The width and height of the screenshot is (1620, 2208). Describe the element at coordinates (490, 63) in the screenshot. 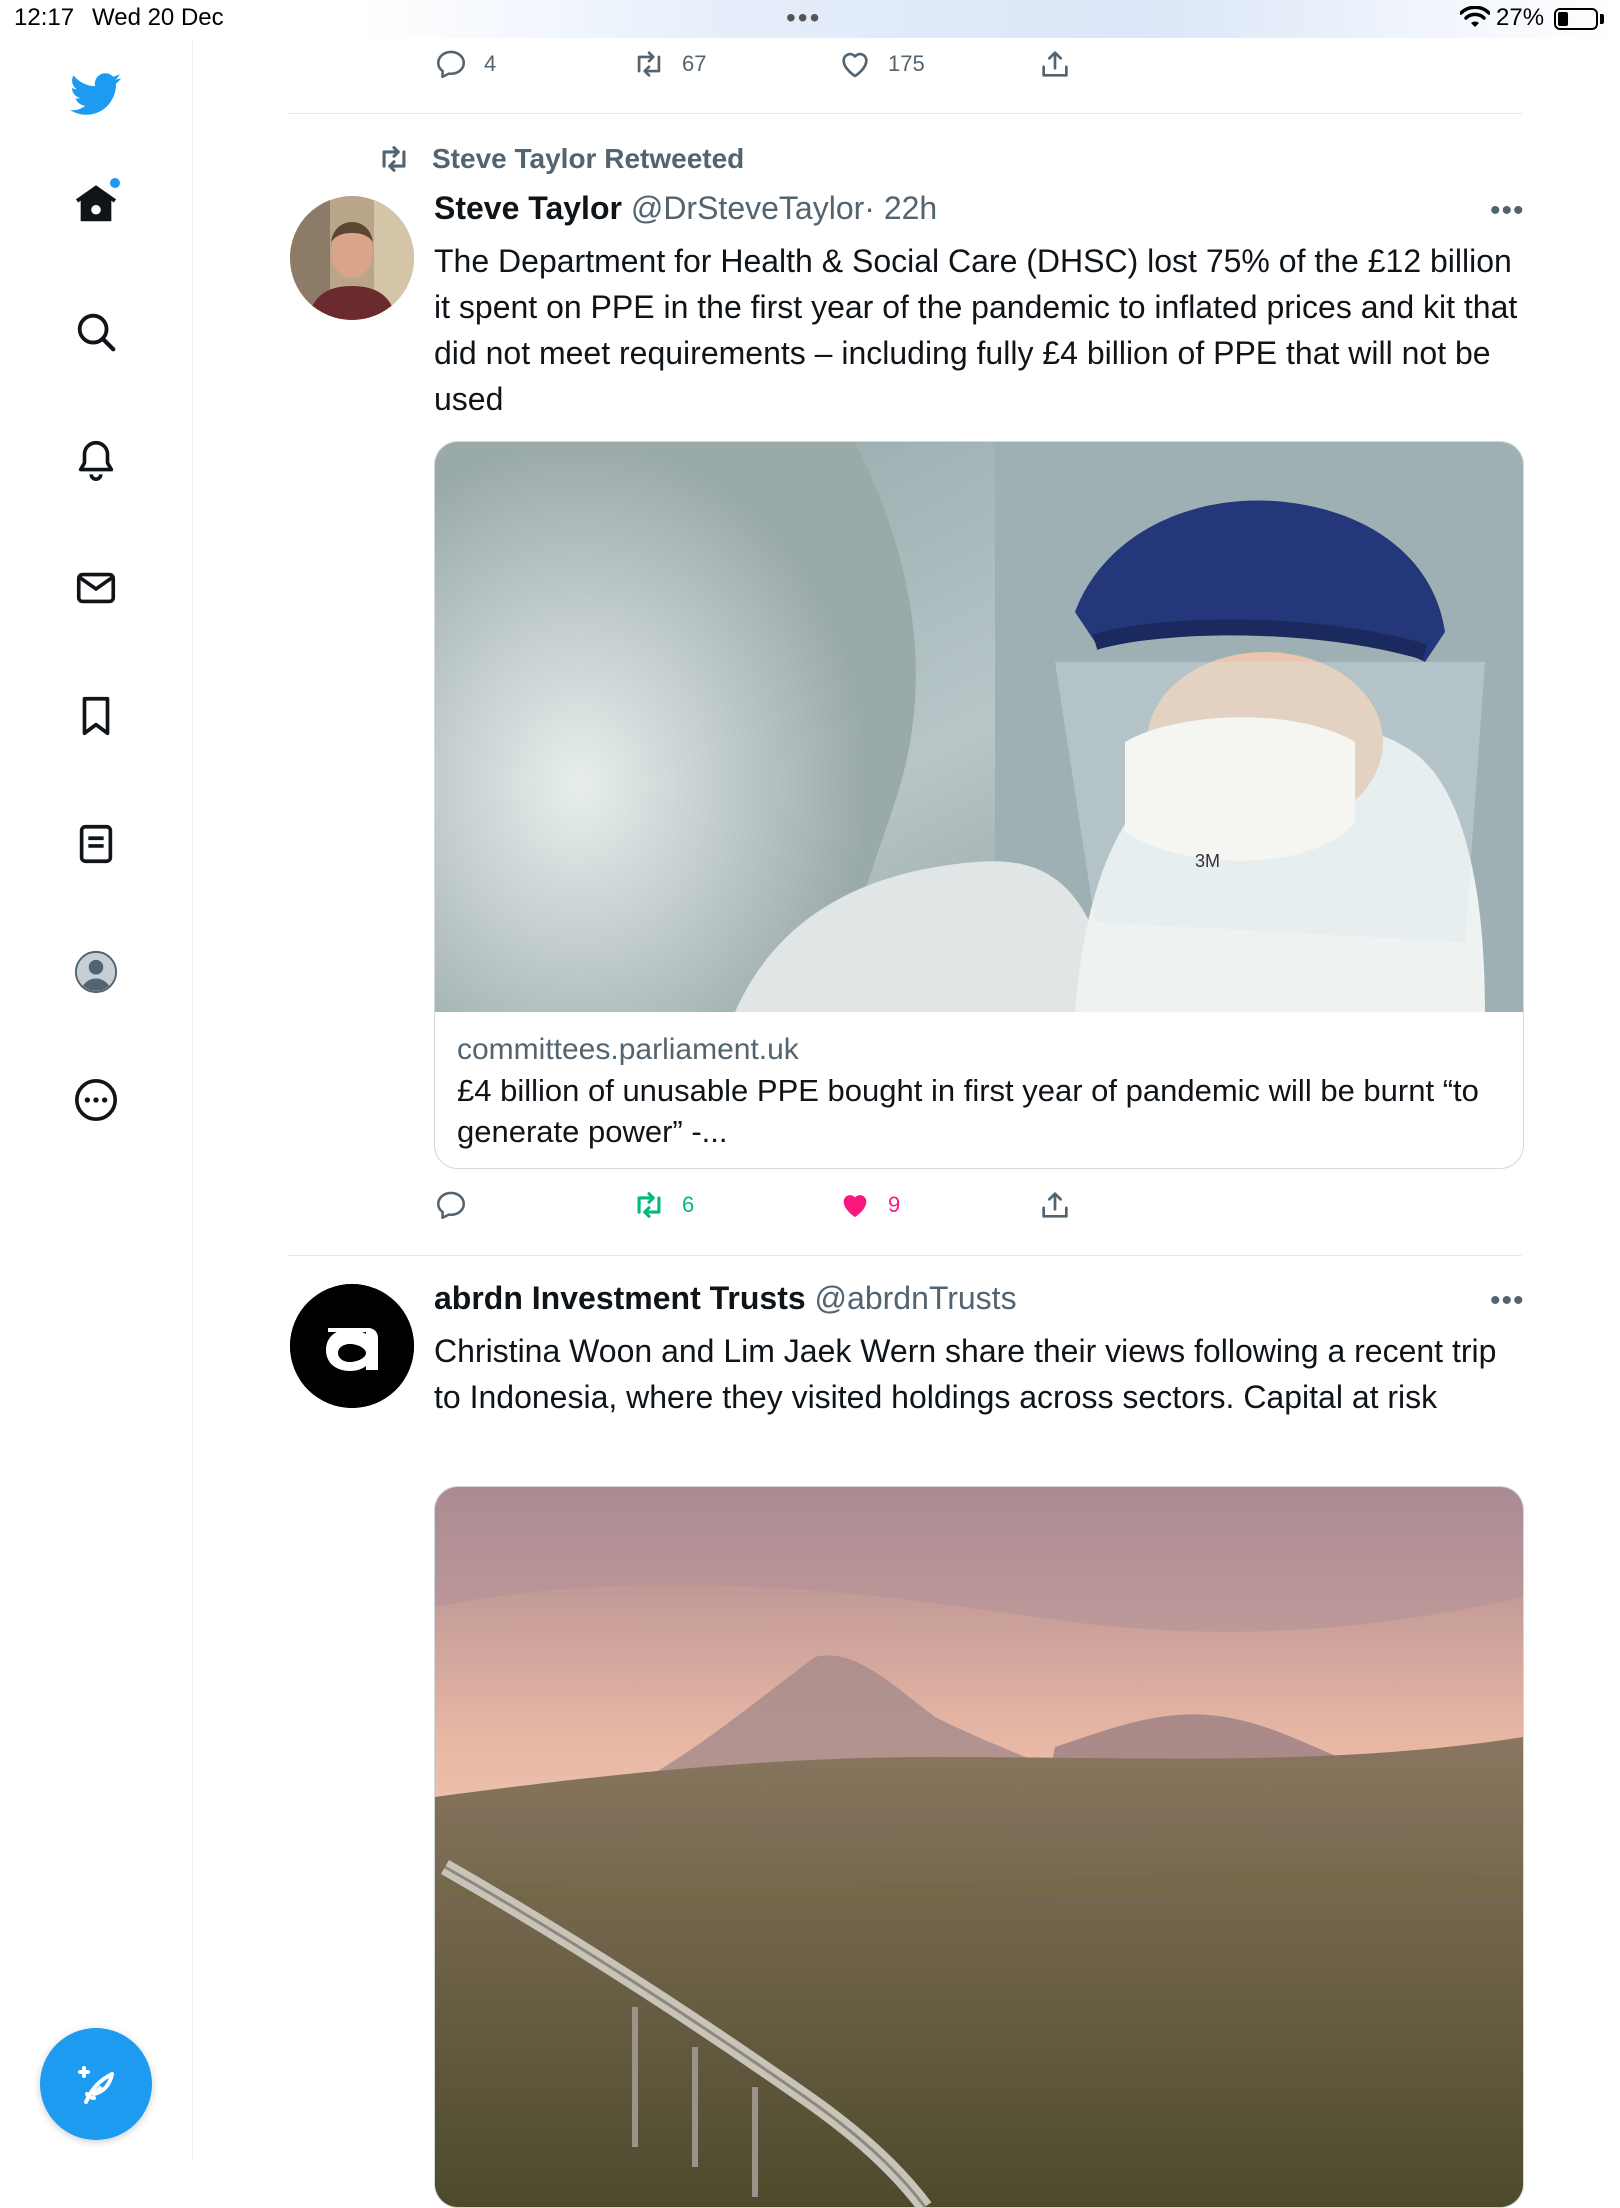

I see `reply-count: 4` at that location.